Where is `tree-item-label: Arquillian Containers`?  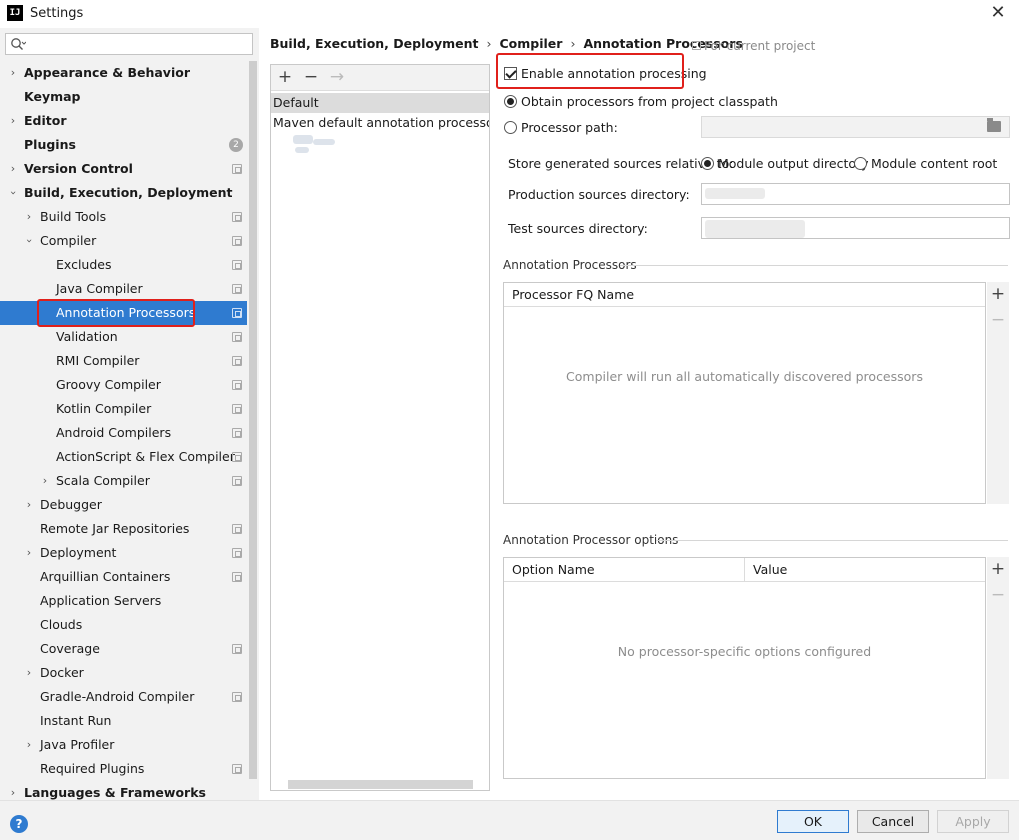 tree-item-label: Arquillian Containers is located at coordinates (105, 576).